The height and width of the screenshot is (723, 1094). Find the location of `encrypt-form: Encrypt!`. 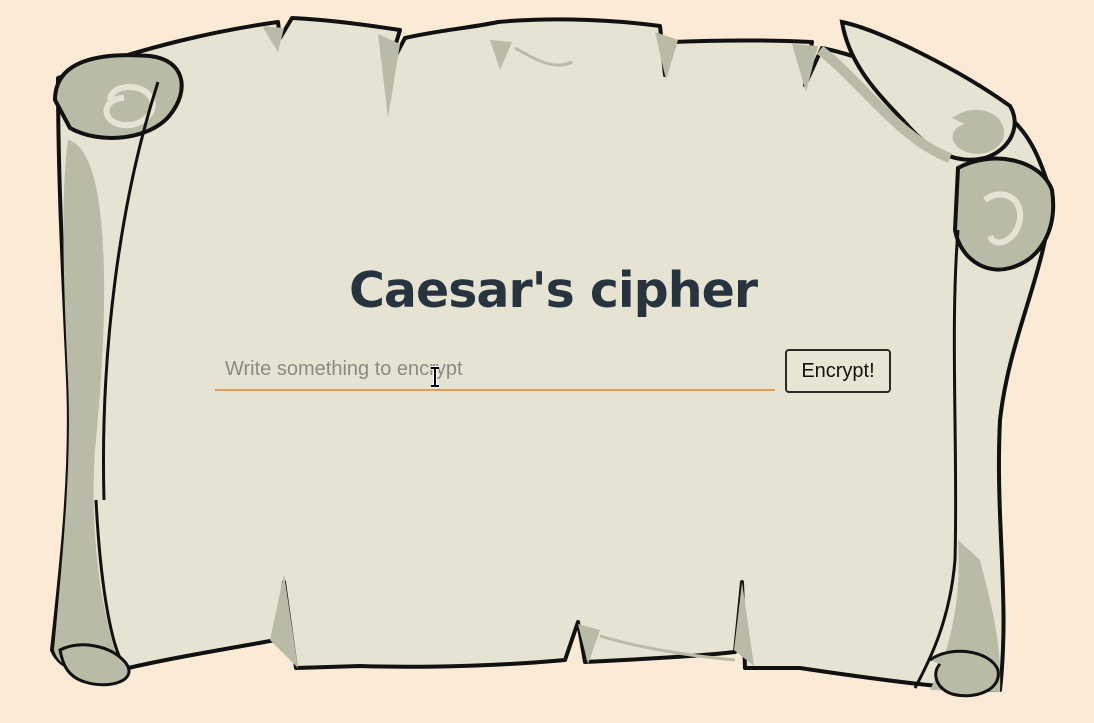

encrypt-form: Encrypt! is located at coordinates (553, 371).